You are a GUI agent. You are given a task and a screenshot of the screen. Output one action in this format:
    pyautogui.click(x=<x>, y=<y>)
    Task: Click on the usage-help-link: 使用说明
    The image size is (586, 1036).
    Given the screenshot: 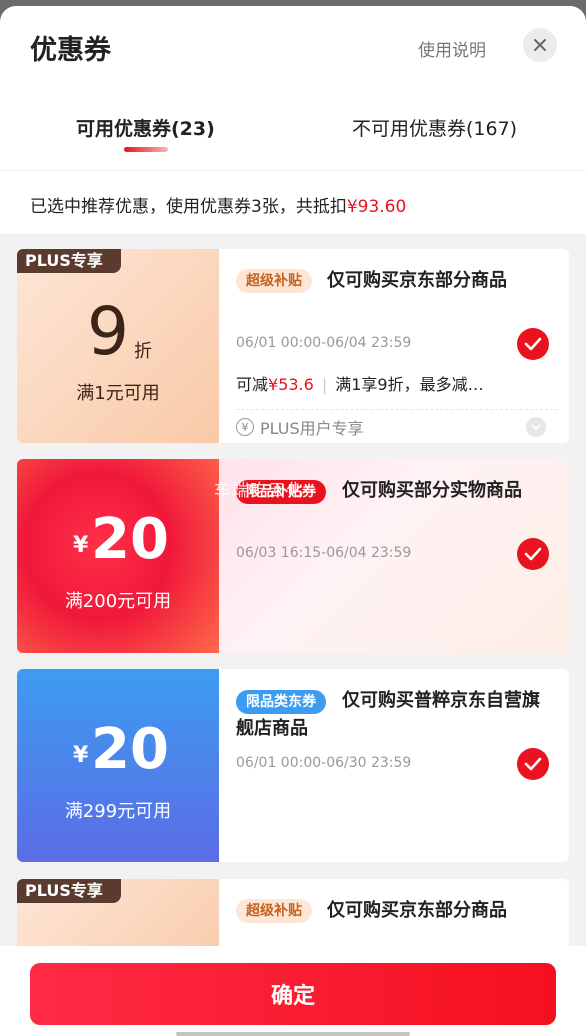 What is the action you would take?
    pyautogui.click(x=452, y=48)
    